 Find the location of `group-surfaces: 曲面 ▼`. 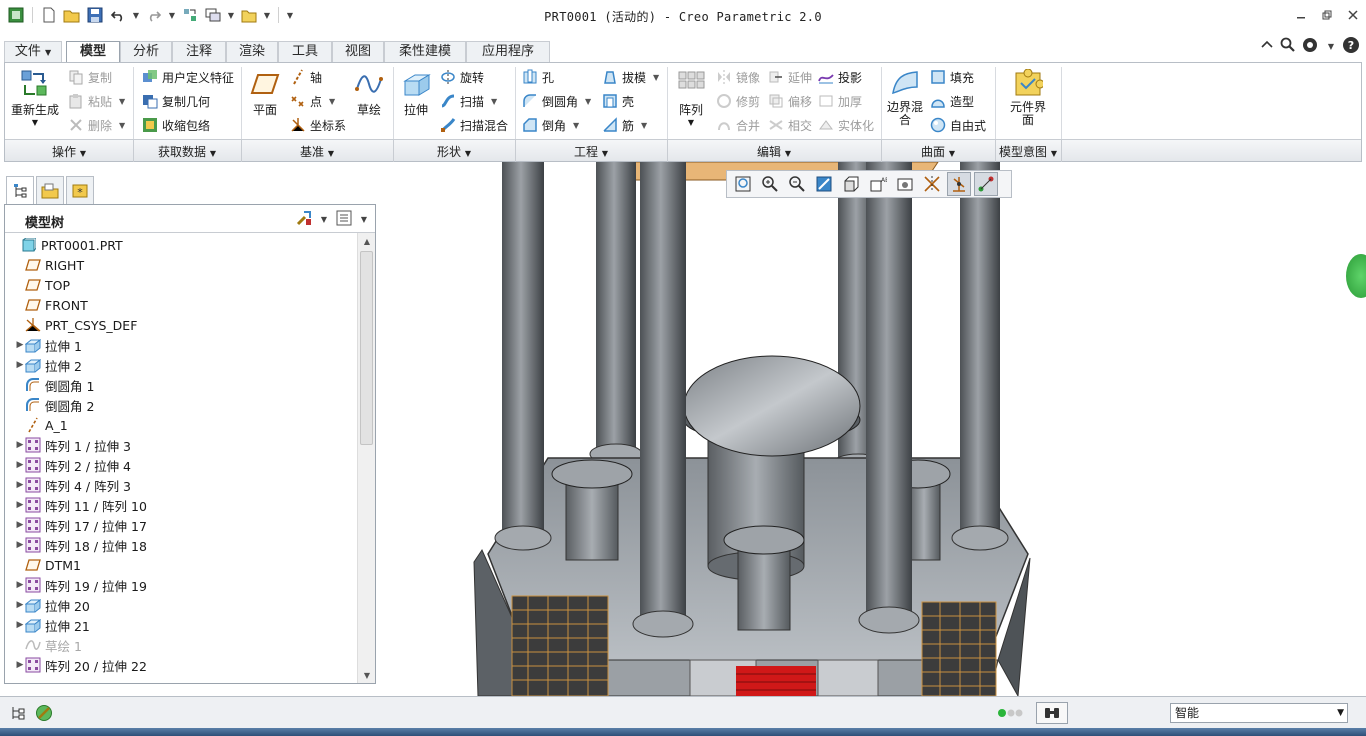

group-surfaces: 曲面 ▼ is located at coordinates (938, 151).